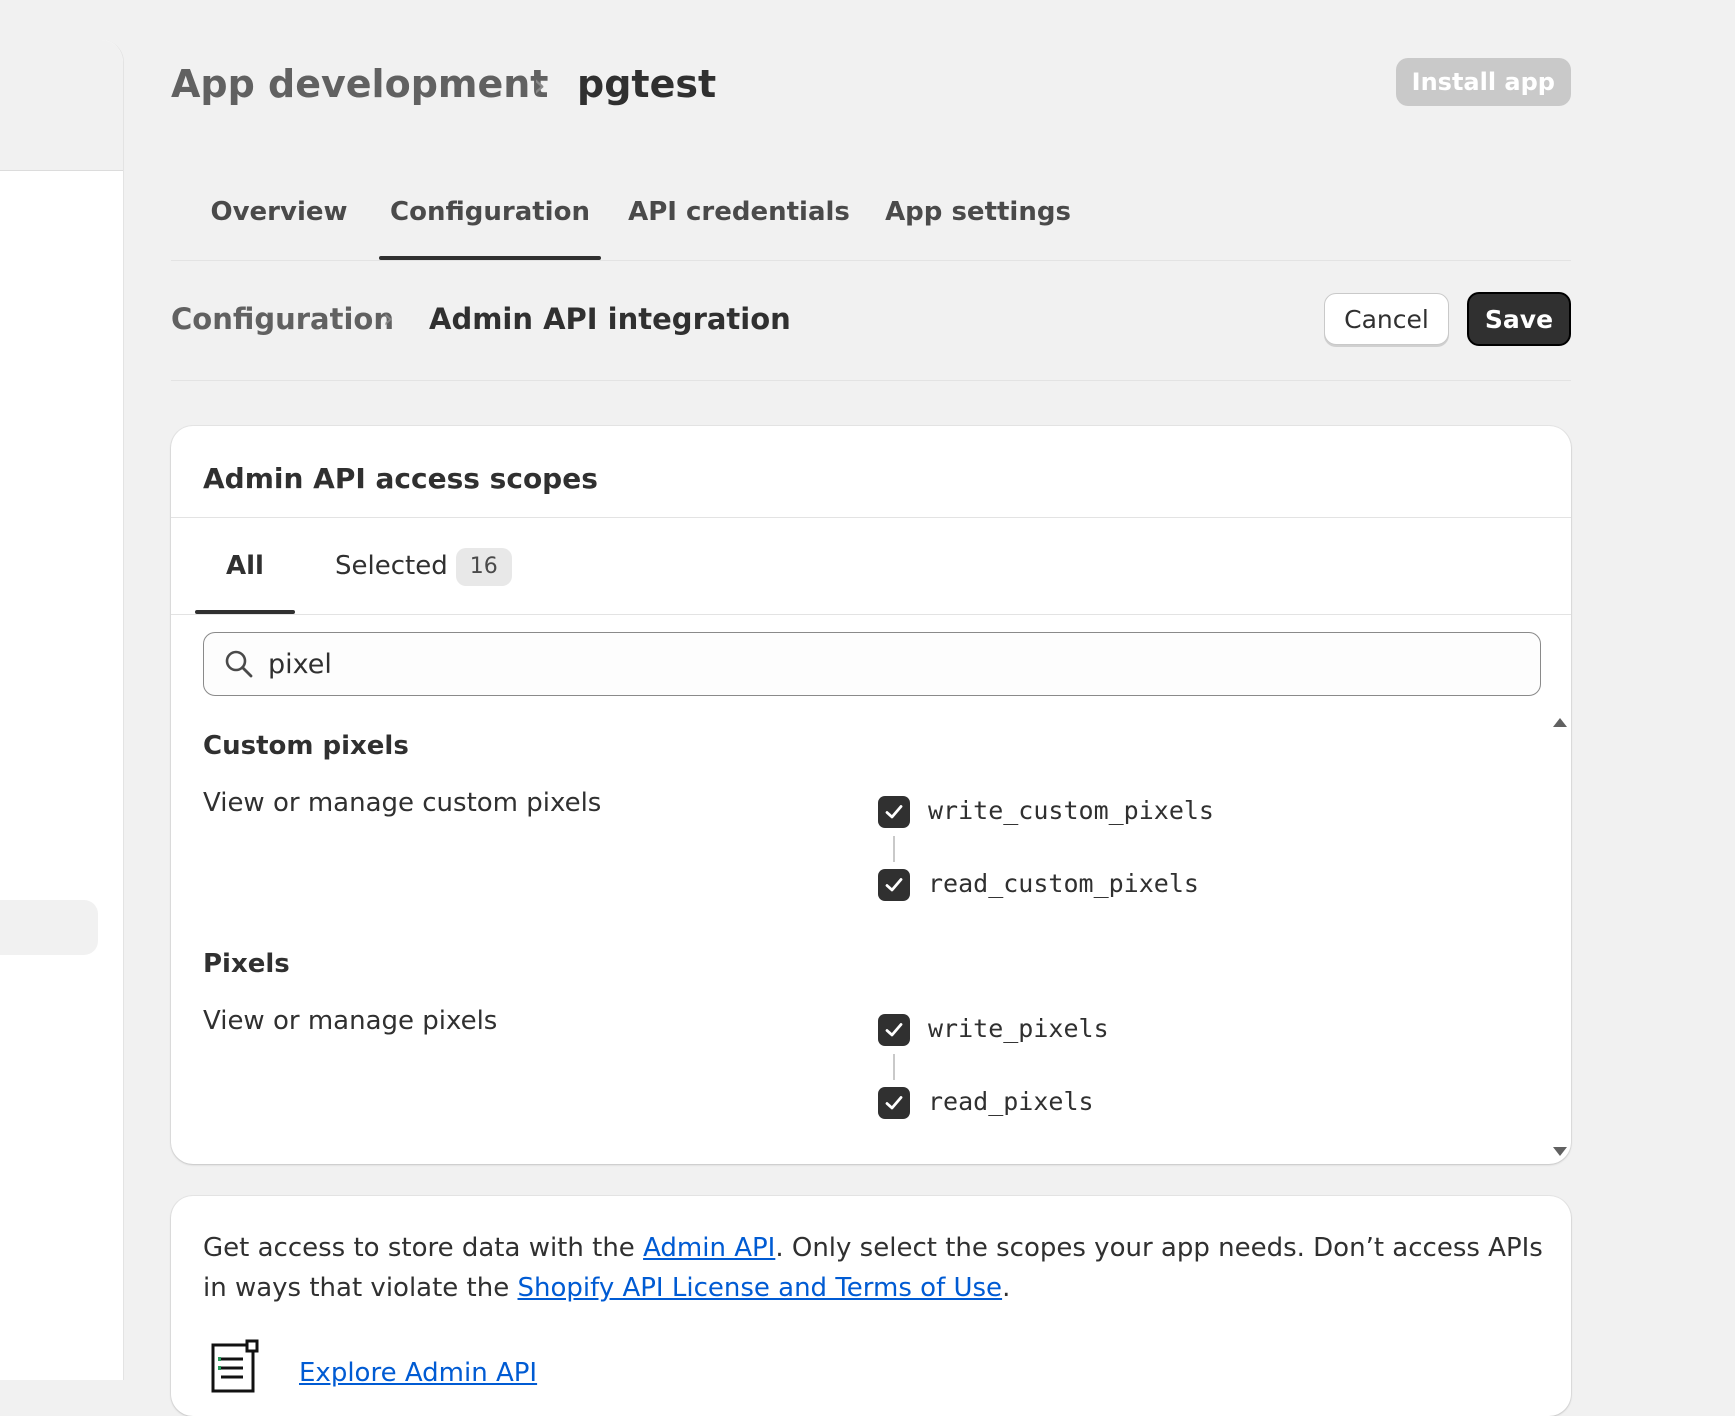 The height and width of the screenshot is (1416, 1735). What do you see at coordinates (1560, 722) in the screenshot?
I see `scroll-up-arrow-icon` at bounding box center [1560, 722].